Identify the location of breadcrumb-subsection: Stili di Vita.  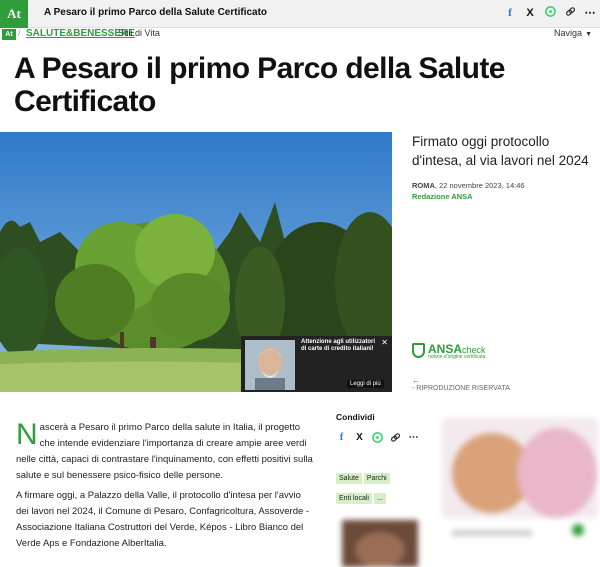
(139, 33).